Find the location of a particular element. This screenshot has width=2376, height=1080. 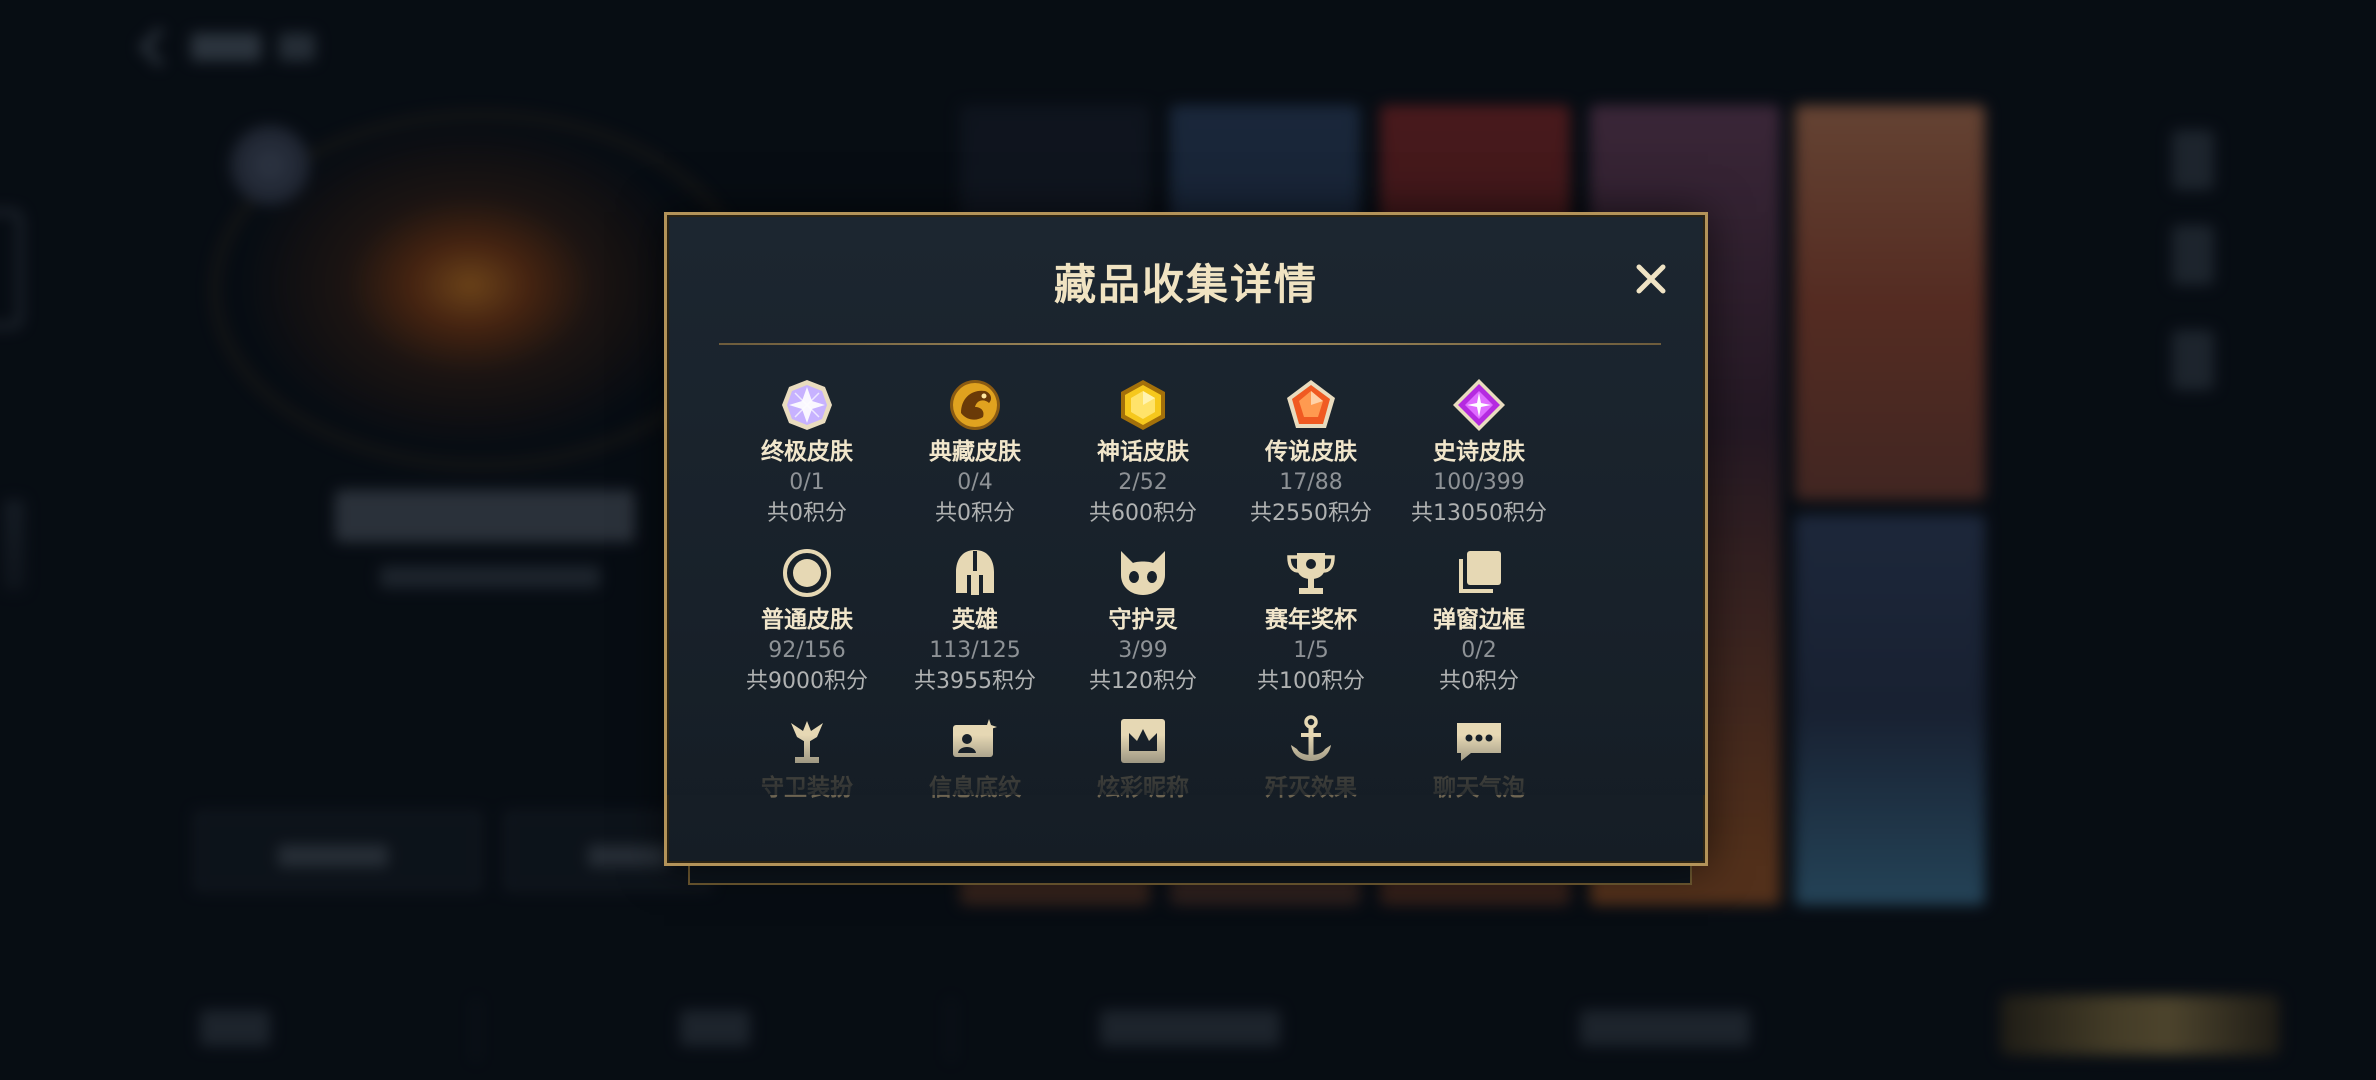

legend-gem-icon is located at coordinates (1311, 405).